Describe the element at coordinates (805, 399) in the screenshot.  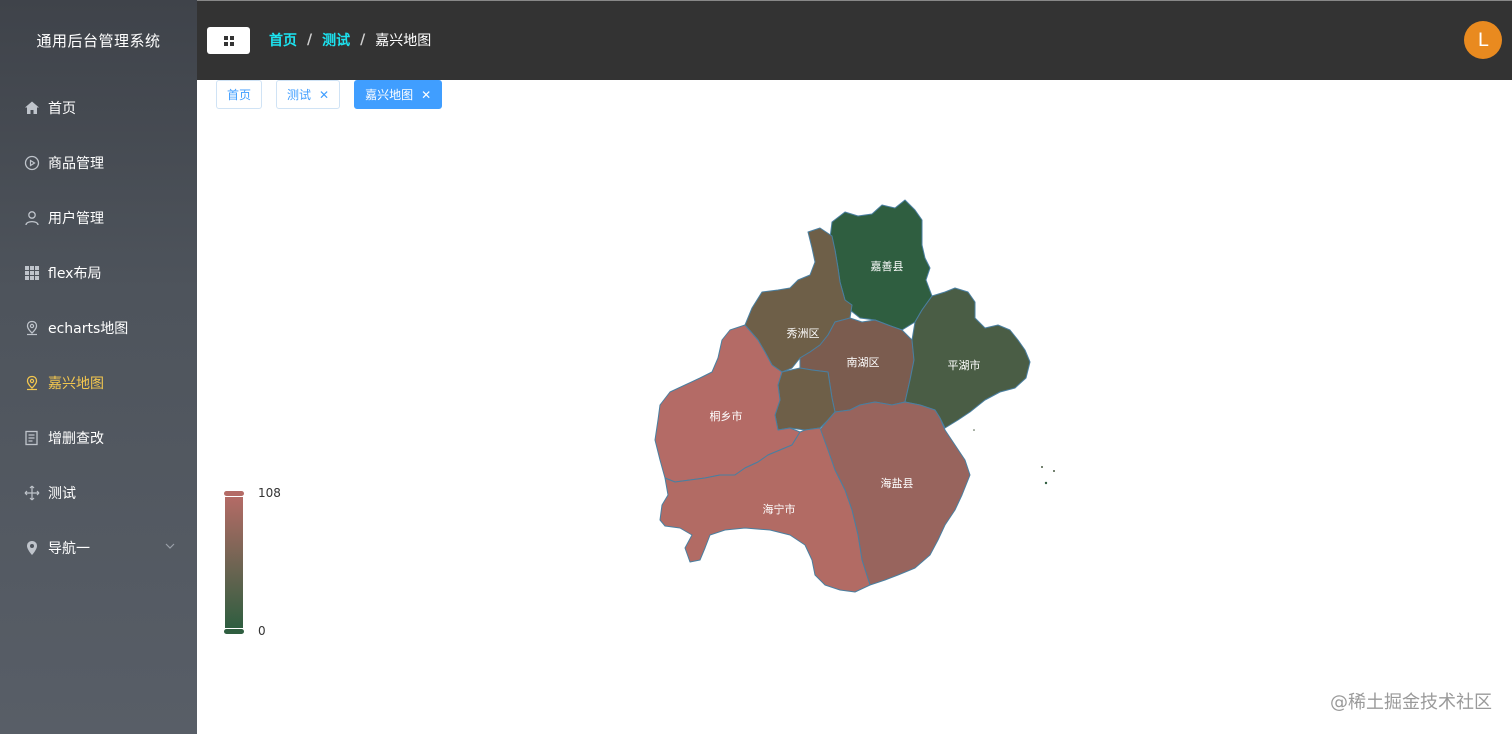
I see `region-xiuzhou-south` at that location.